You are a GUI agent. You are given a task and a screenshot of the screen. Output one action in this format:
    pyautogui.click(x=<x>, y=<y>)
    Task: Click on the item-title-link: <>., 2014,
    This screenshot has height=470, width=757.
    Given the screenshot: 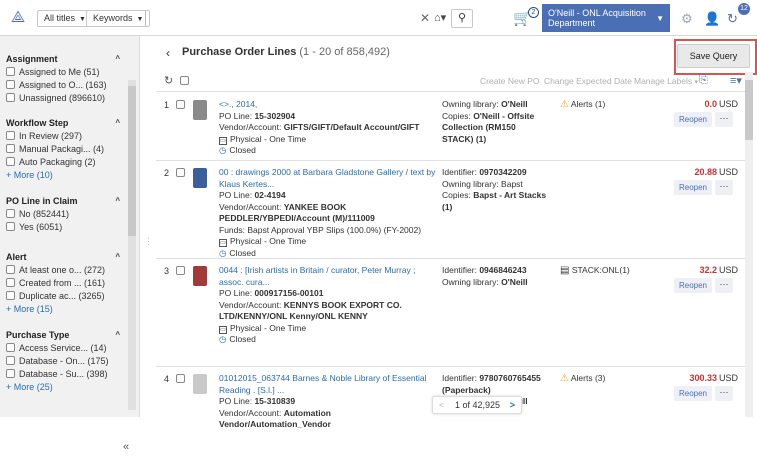 What is the action you would take?
    pyautogui.click(x=330, y=105)
    